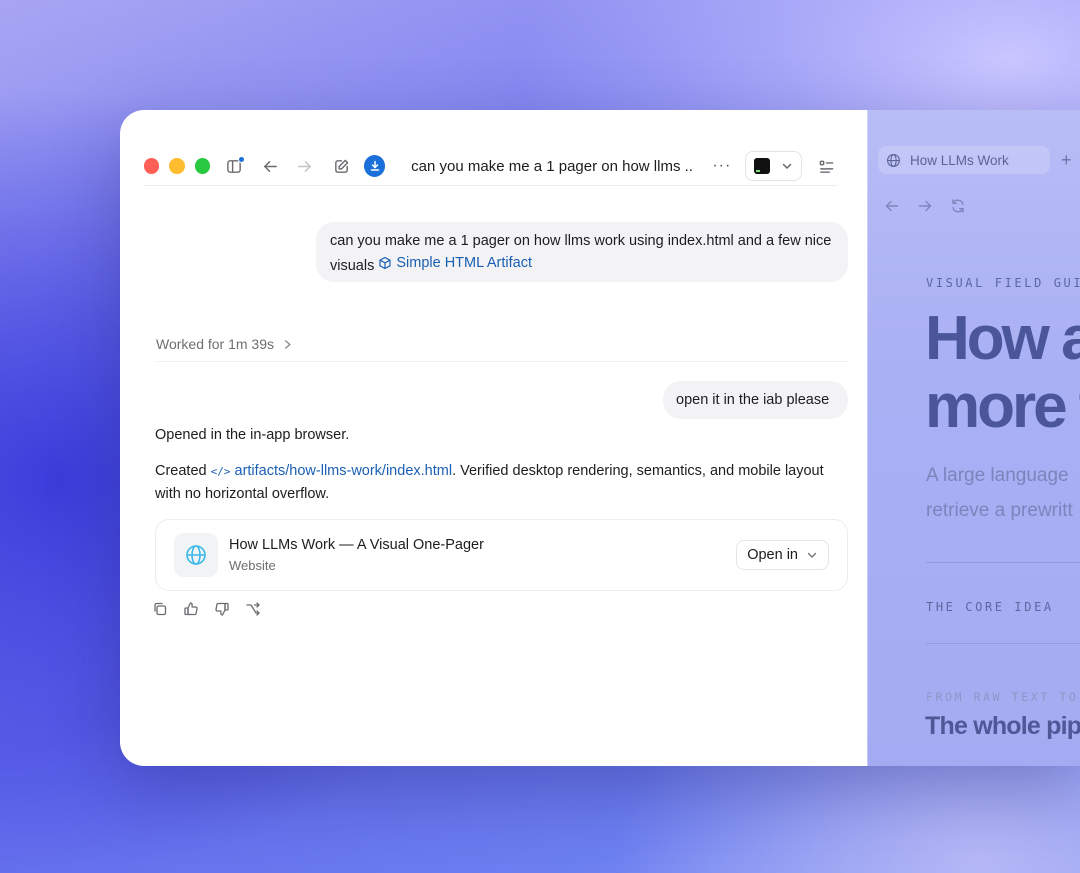 This screenshot has width=1080, height=873. I want to click on artifact-card-icon, so click(196, 555).